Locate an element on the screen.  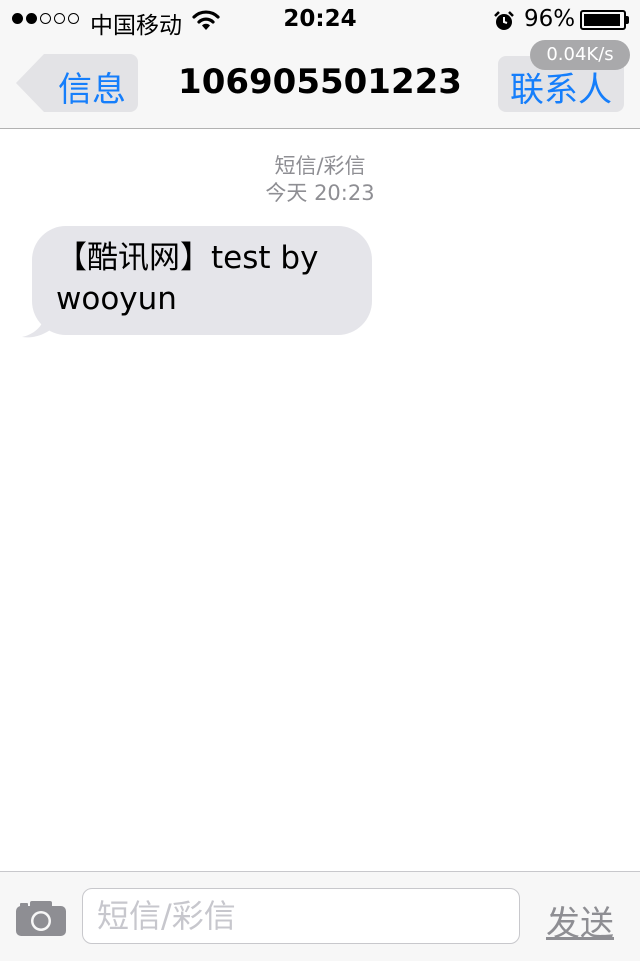
alarm-icon is located at coordinates (504, 20).